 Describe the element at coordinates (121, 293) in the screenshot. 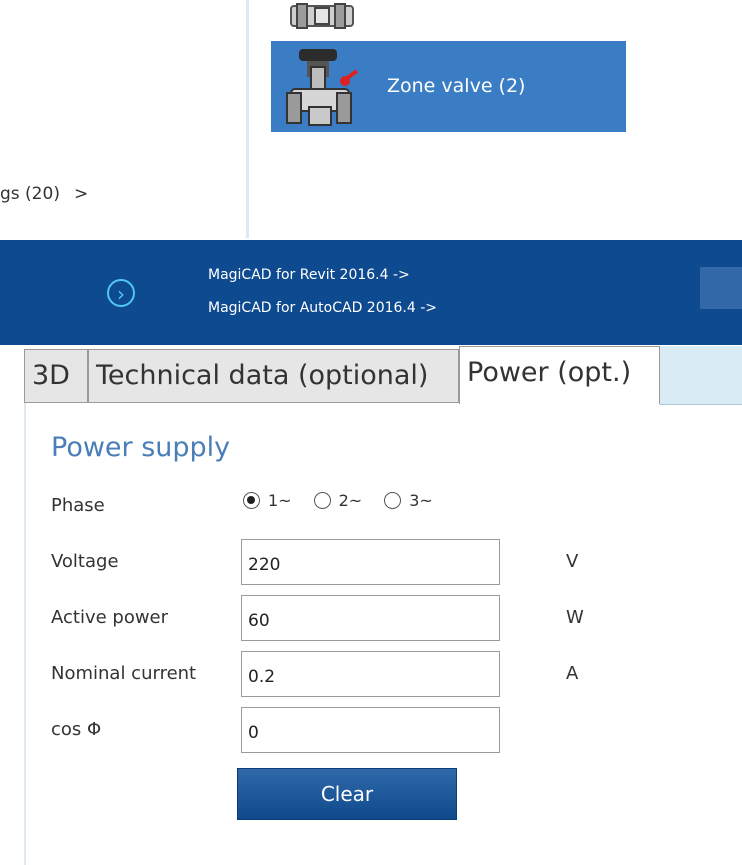

I see `circle-arrow-icon: ›` at that location.